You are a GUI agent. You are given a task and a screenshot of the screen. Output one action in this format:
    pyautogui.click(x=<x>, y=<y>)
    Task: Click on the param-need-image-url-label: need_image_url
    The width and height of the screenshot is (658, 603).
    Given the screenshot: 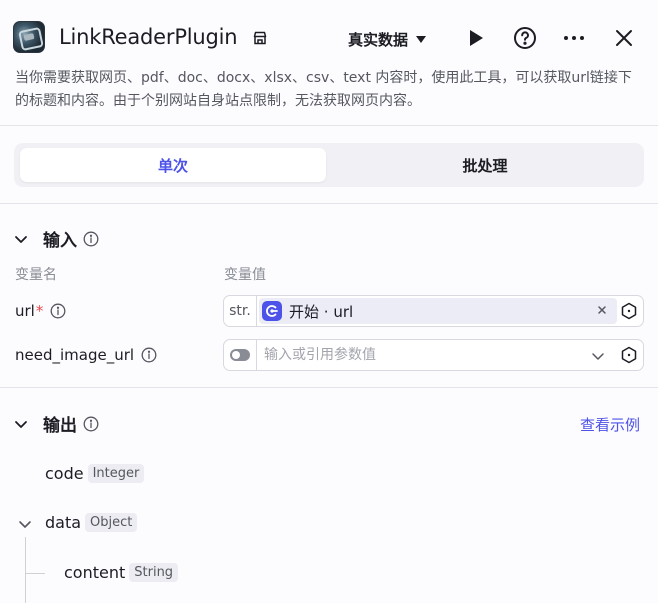 What is the action you would take?
    pyautogui.click(x=86, y=355)
    